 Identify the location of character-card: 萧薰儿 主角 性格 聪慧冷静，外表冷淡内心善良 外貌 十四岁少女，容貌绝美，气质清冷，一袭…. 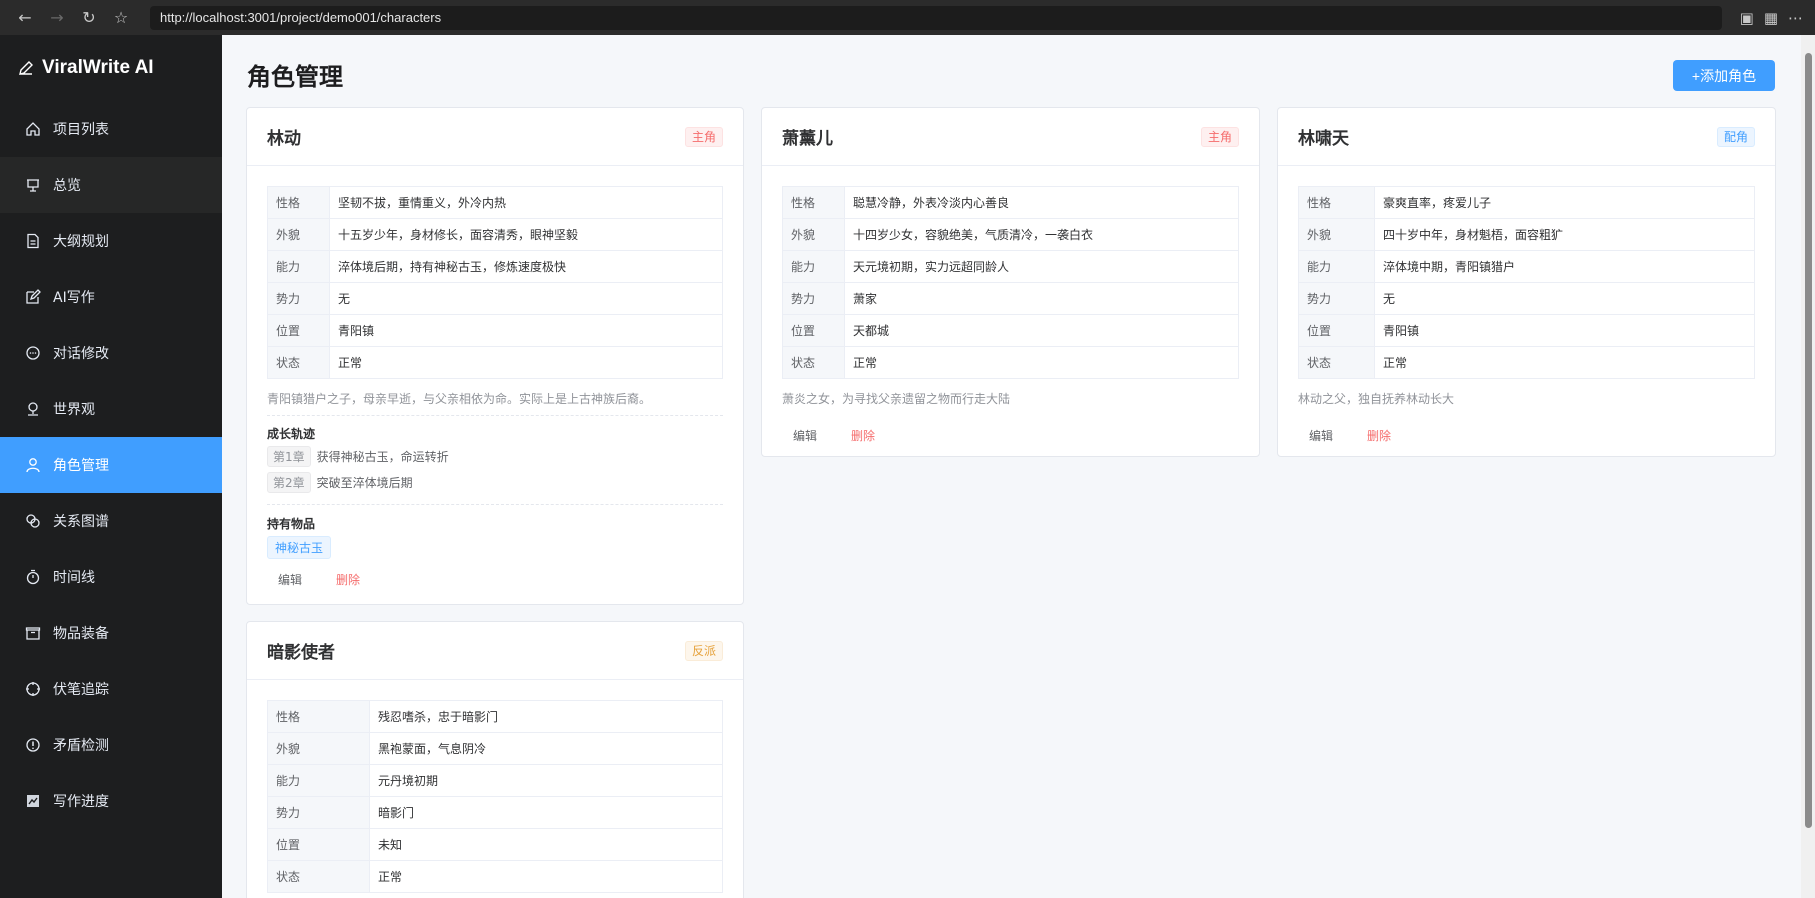
(1010, 282).